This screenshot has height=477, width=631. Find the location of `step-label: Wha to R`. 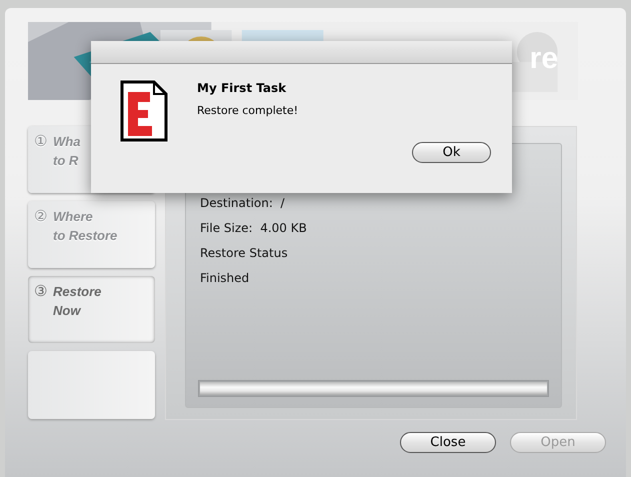

step-label: Wha to R is located at coordinates (66, 151).